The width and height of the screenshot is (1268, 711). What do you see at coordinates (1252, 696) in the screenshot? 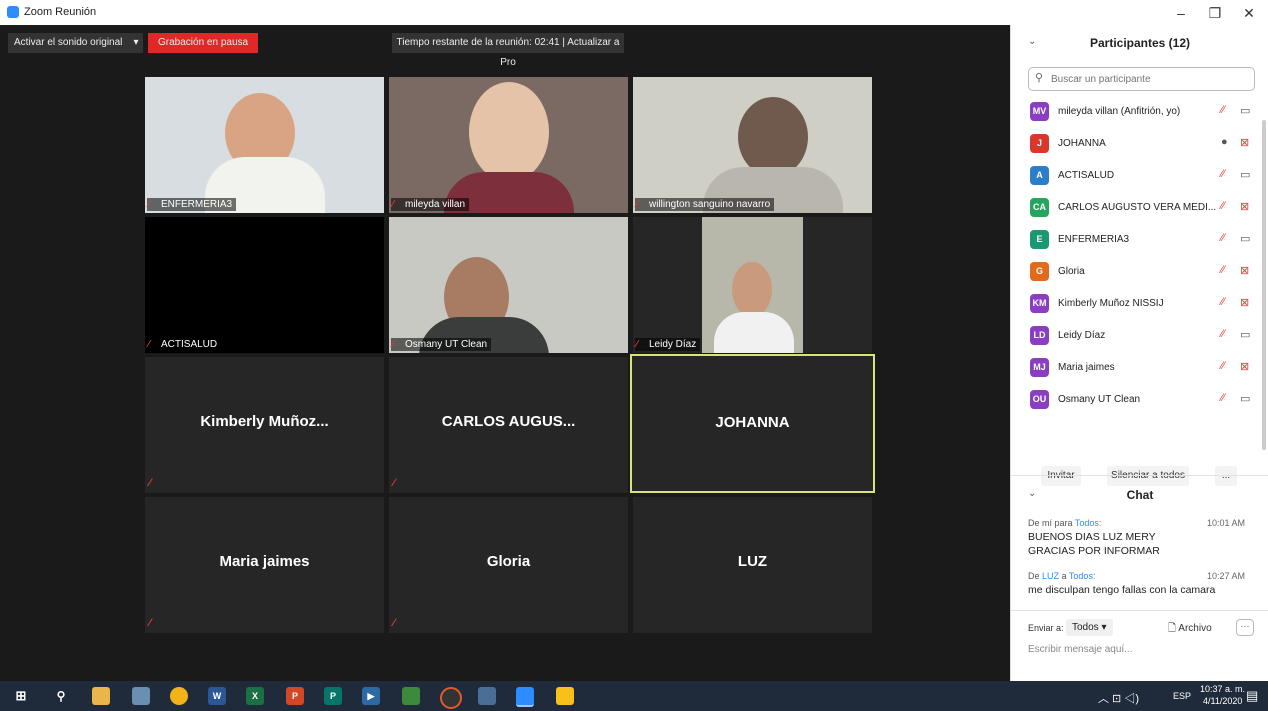
I see `notifications-icon: ▤` at bounding box center [1252, 696].